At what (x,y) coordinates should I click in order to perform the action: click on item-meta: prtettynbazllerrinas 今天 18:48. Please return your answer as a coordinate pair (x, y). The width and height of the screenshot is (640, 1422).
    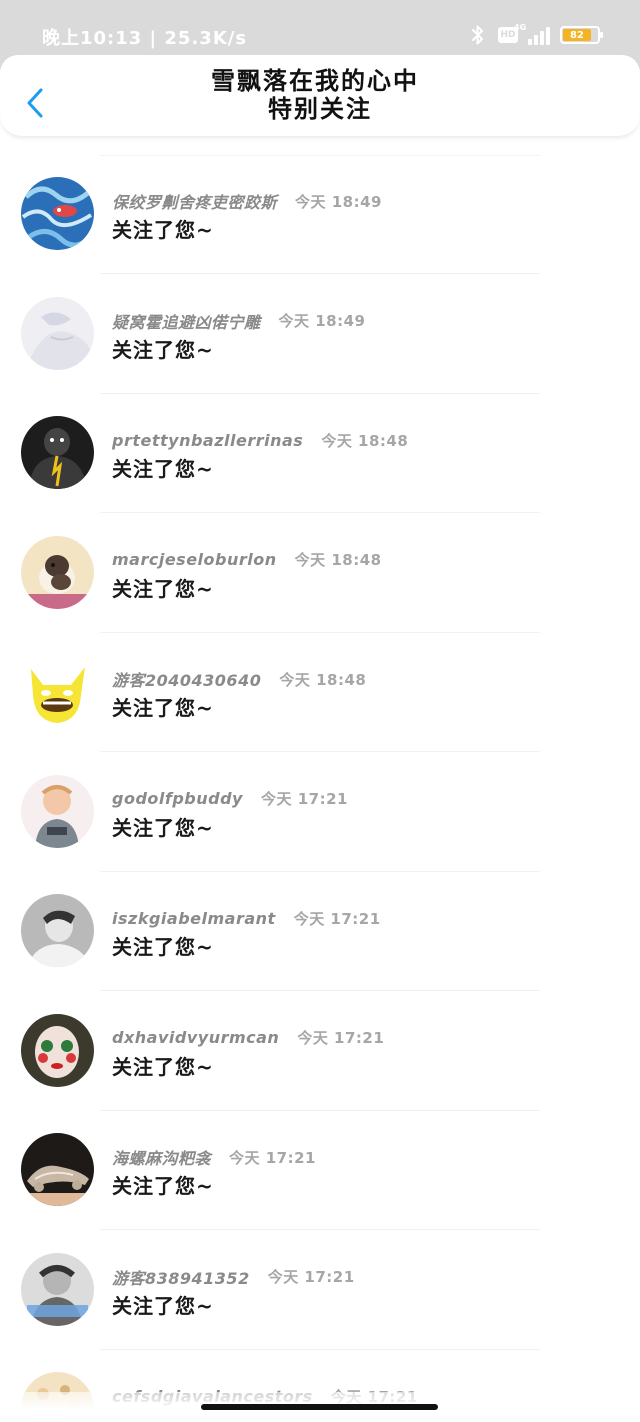
    Looking at the image, I should click on (260, 440).